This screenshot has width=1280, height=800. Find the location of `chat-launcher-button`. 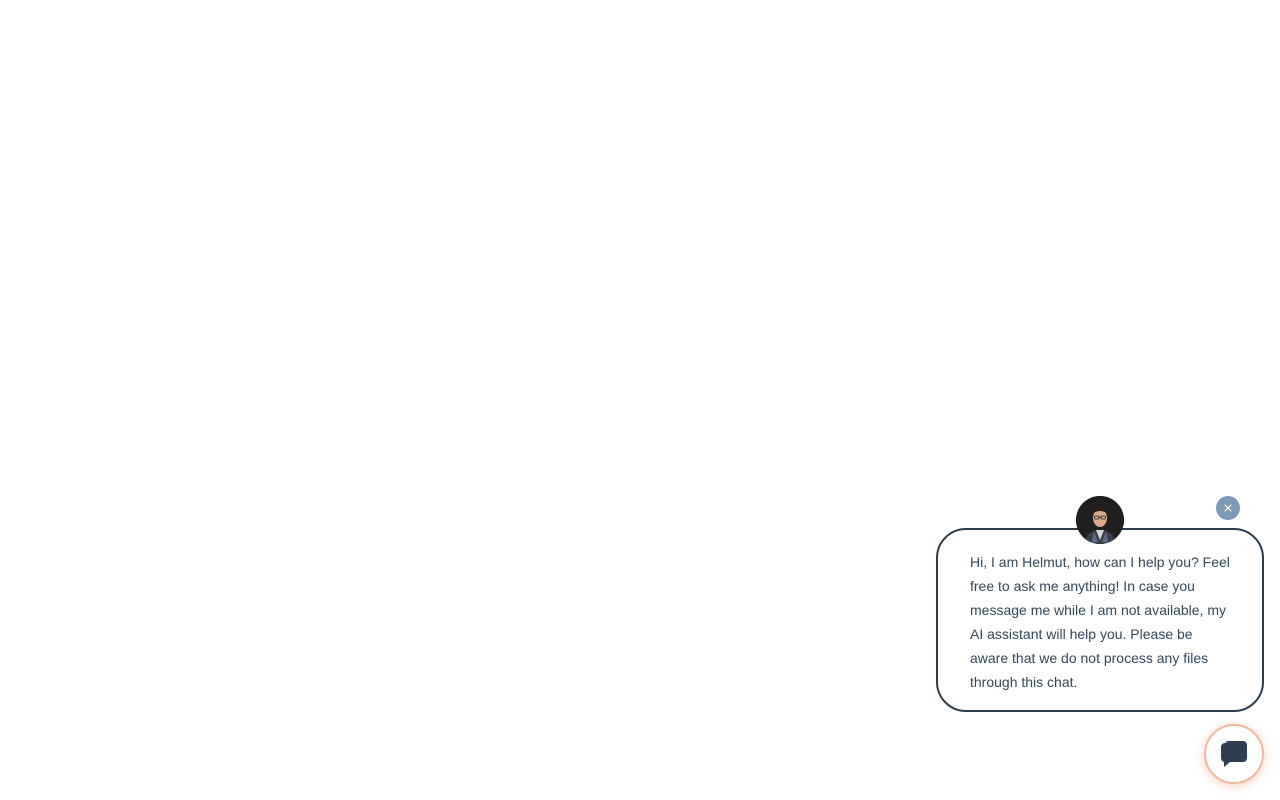

chat-launcher-button is located at coordinates (1234, 754).